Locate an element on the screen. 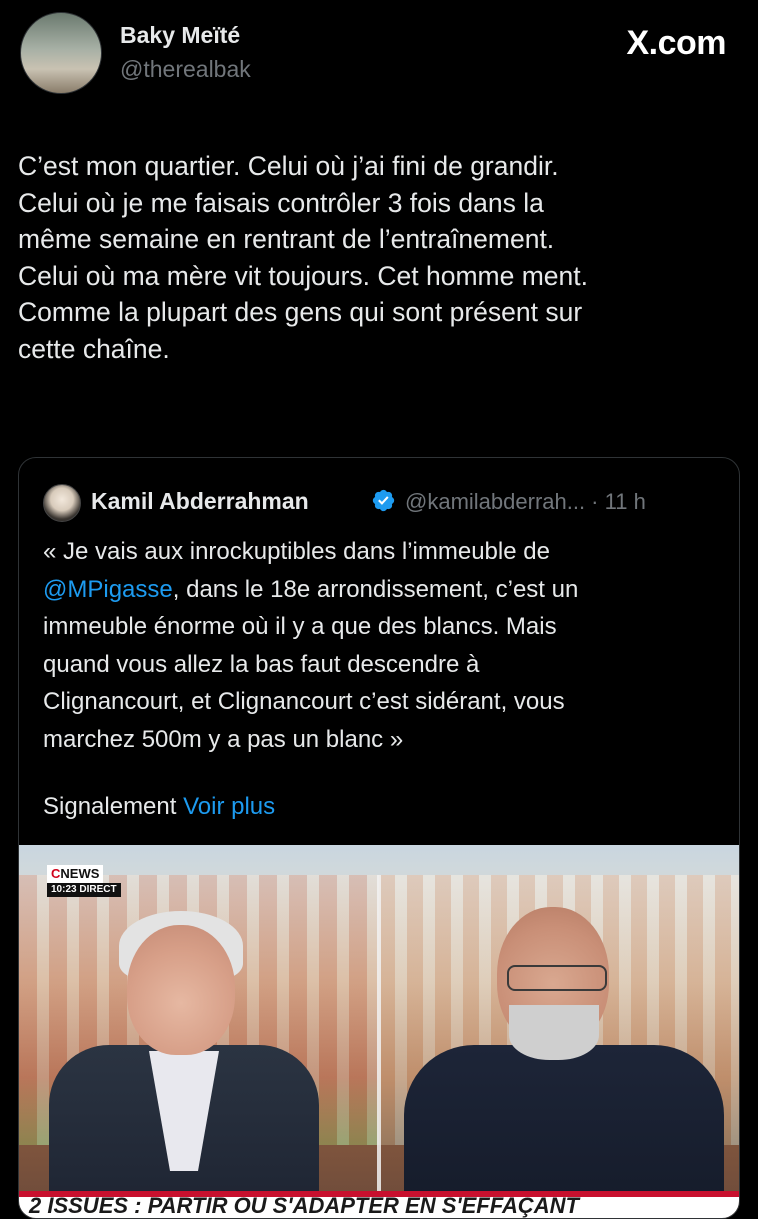 The height and width of the screenshot is (1219, 758). glasses is located at coordinates (557, 978).